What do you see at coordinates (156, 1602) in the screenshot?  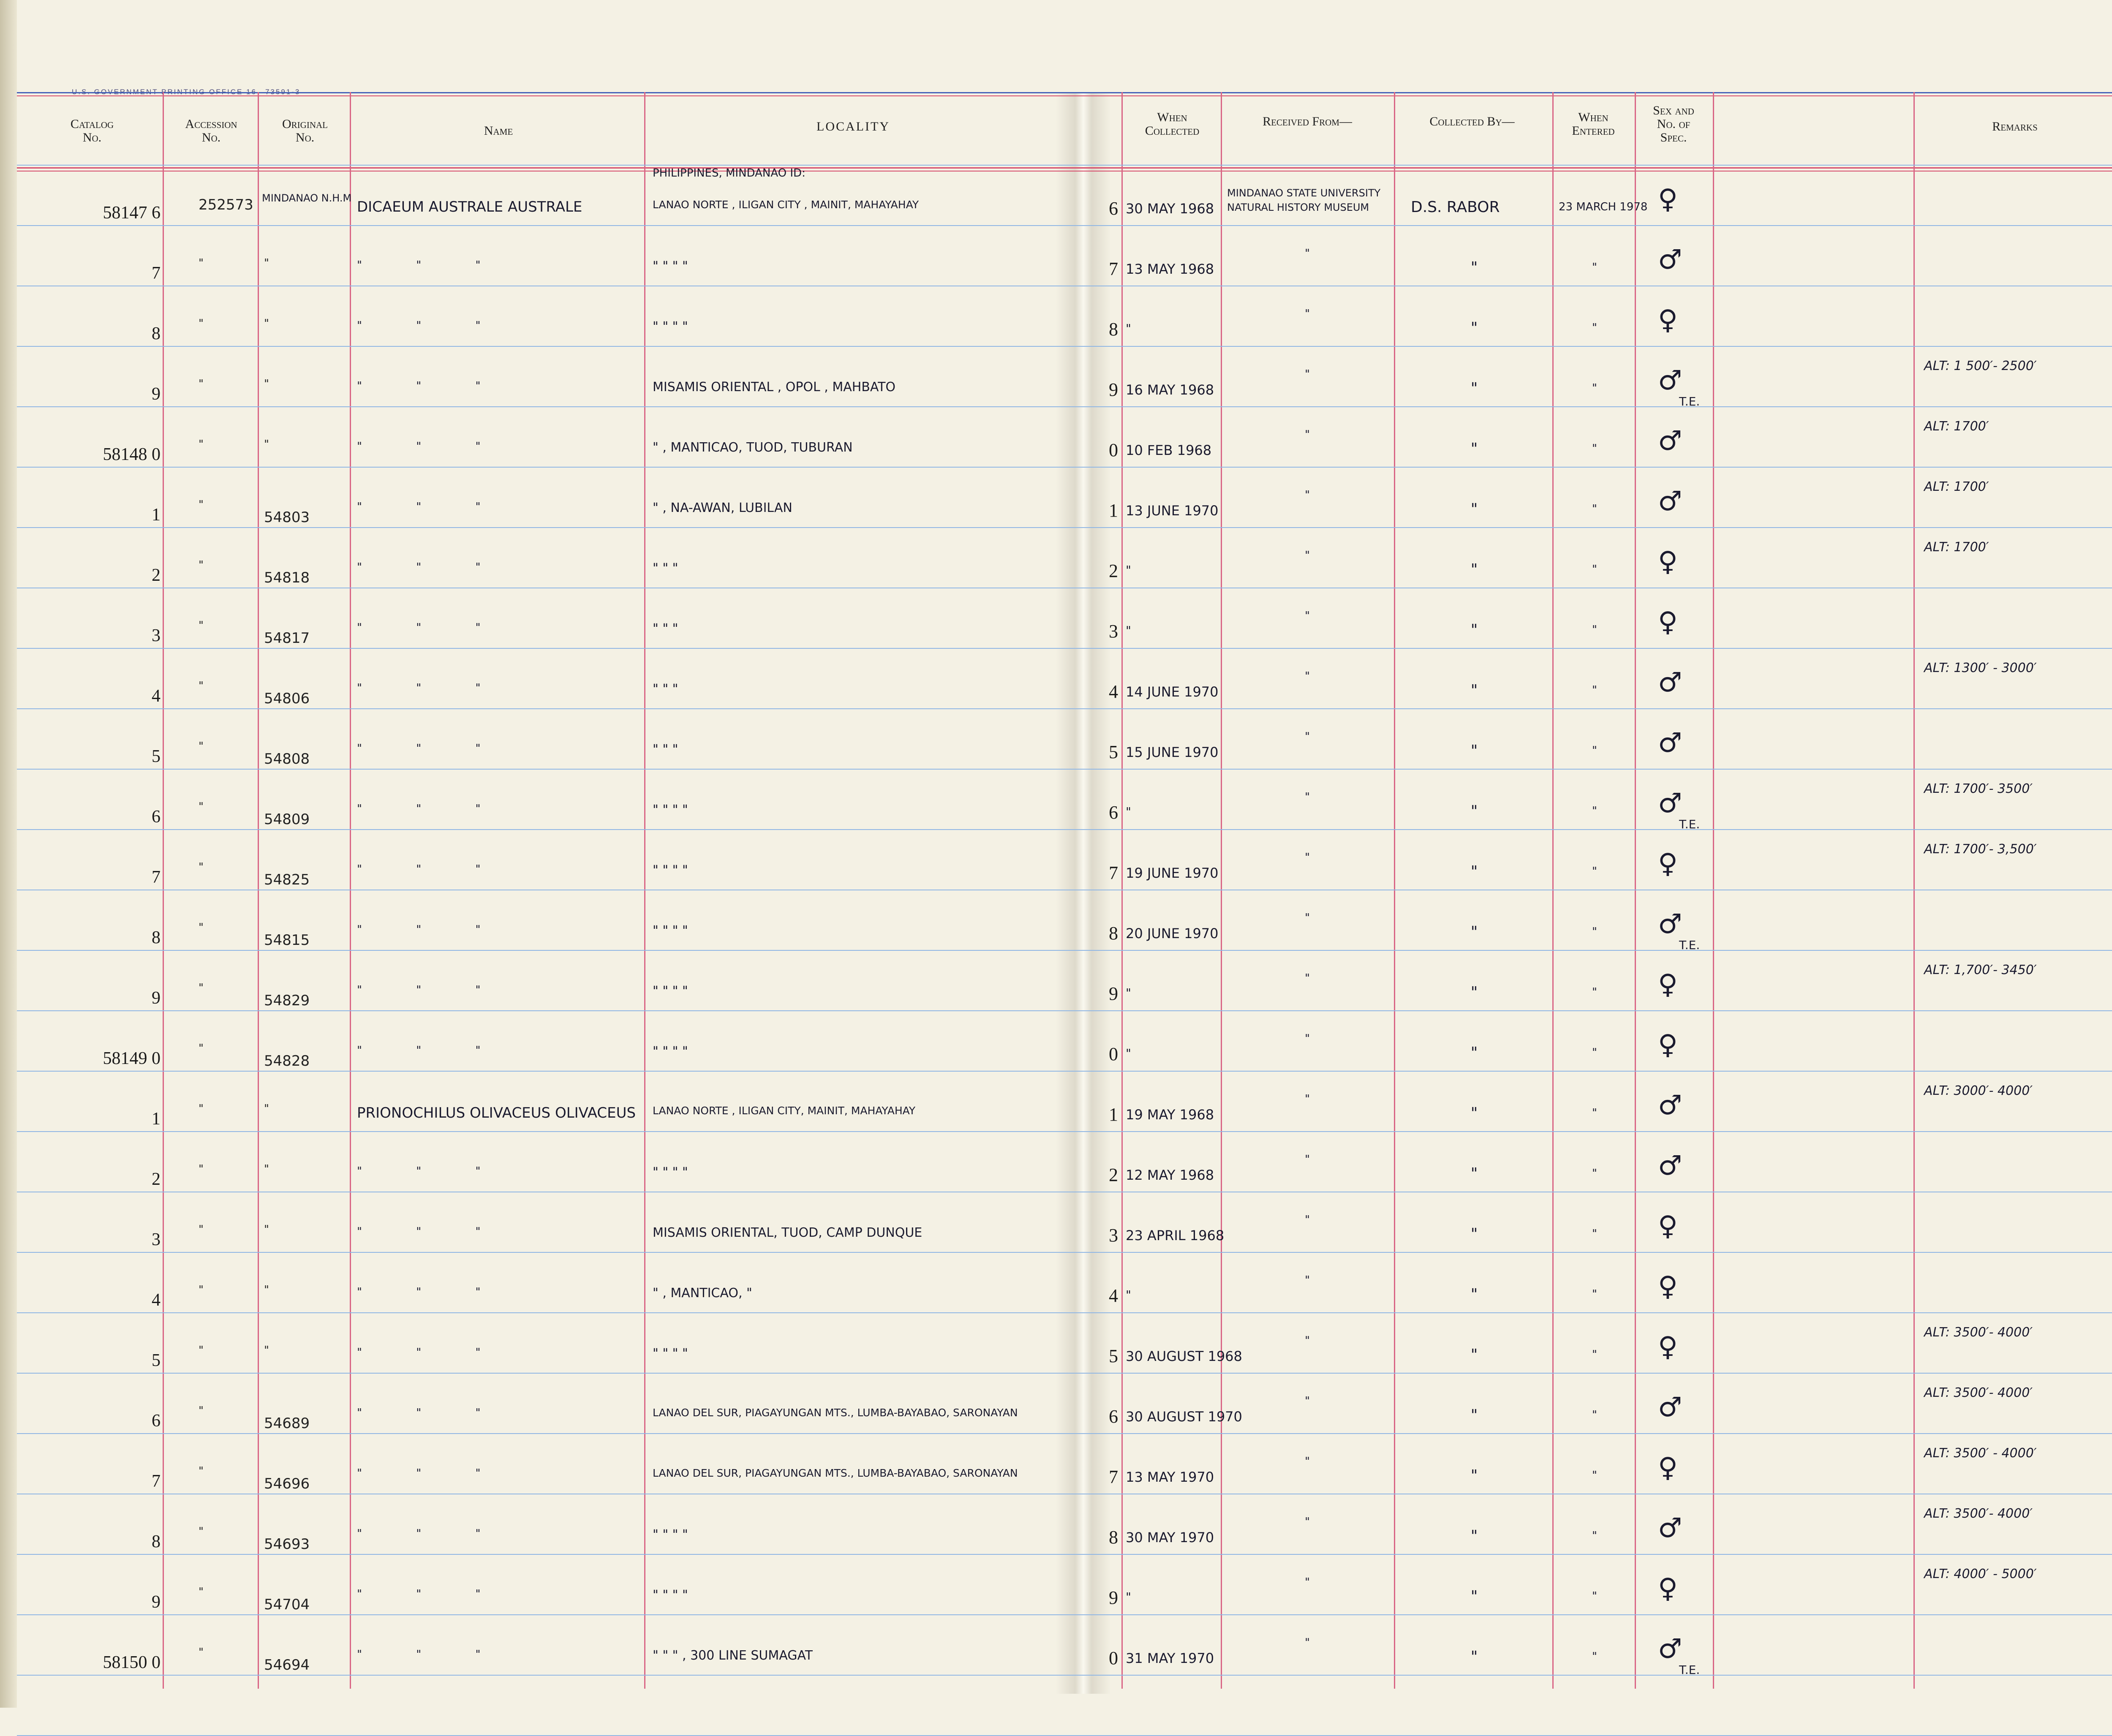 I see `catalog-number: 9` at bounding box center [156, 1602].